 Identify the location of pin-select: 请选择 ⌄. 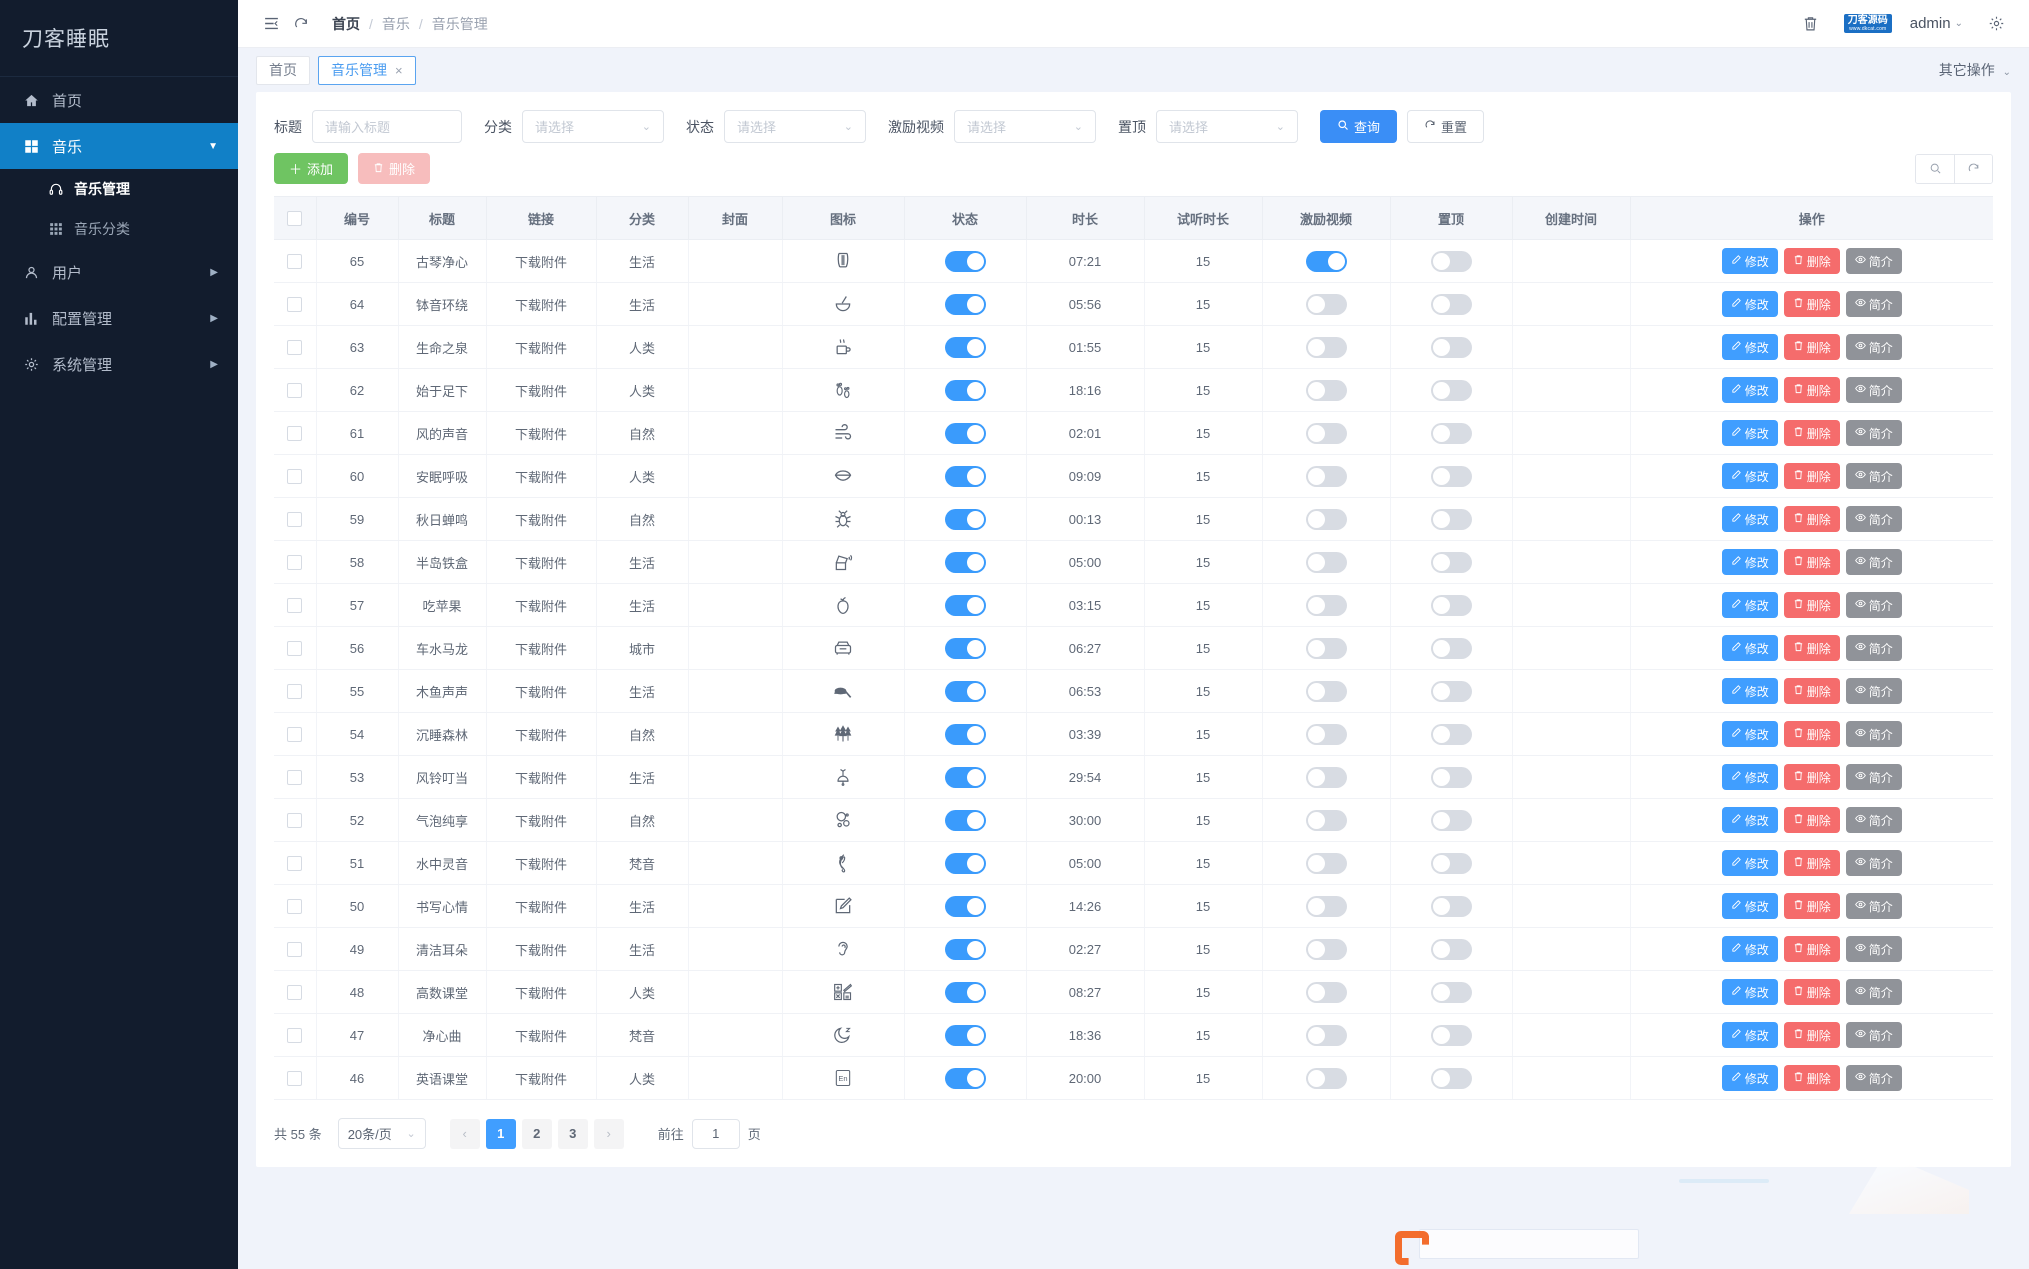
(1227, 126).